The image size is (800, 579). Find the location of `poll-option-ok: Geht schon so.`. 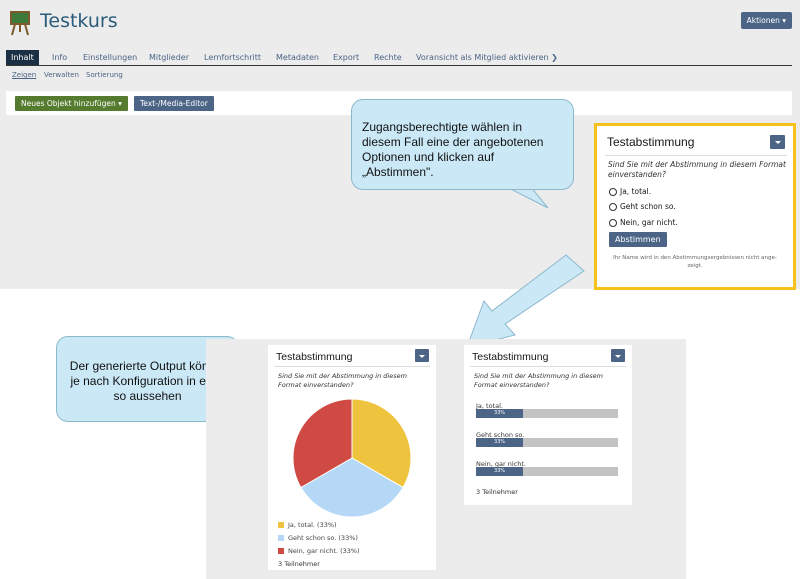

poll-option-ok: Geht schon so. is located at coordinates (642, 206).